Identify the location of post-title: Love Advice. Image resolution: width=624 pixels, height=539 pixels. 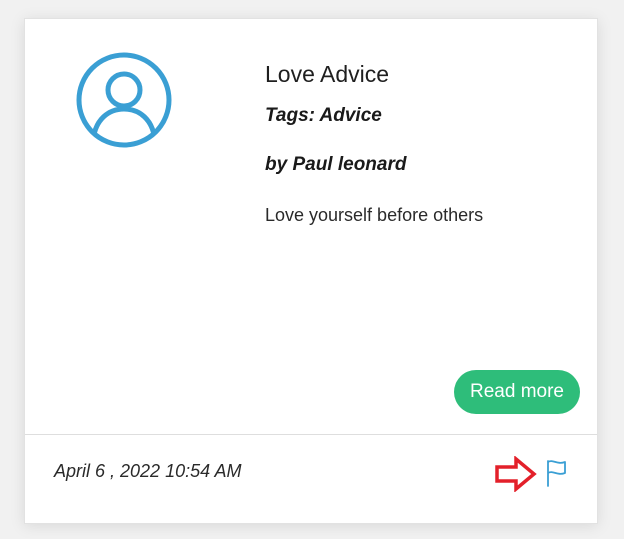
(327, 74).